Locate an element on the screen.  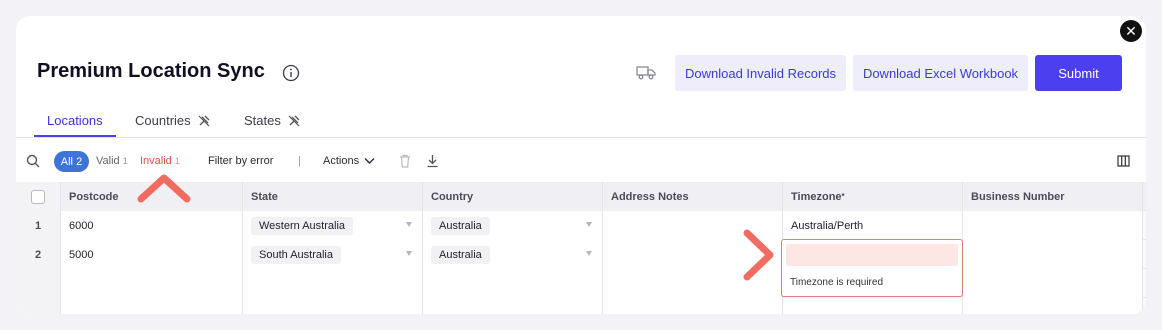
filter-all-pill: All 2 is located at coordinates (71, 161).